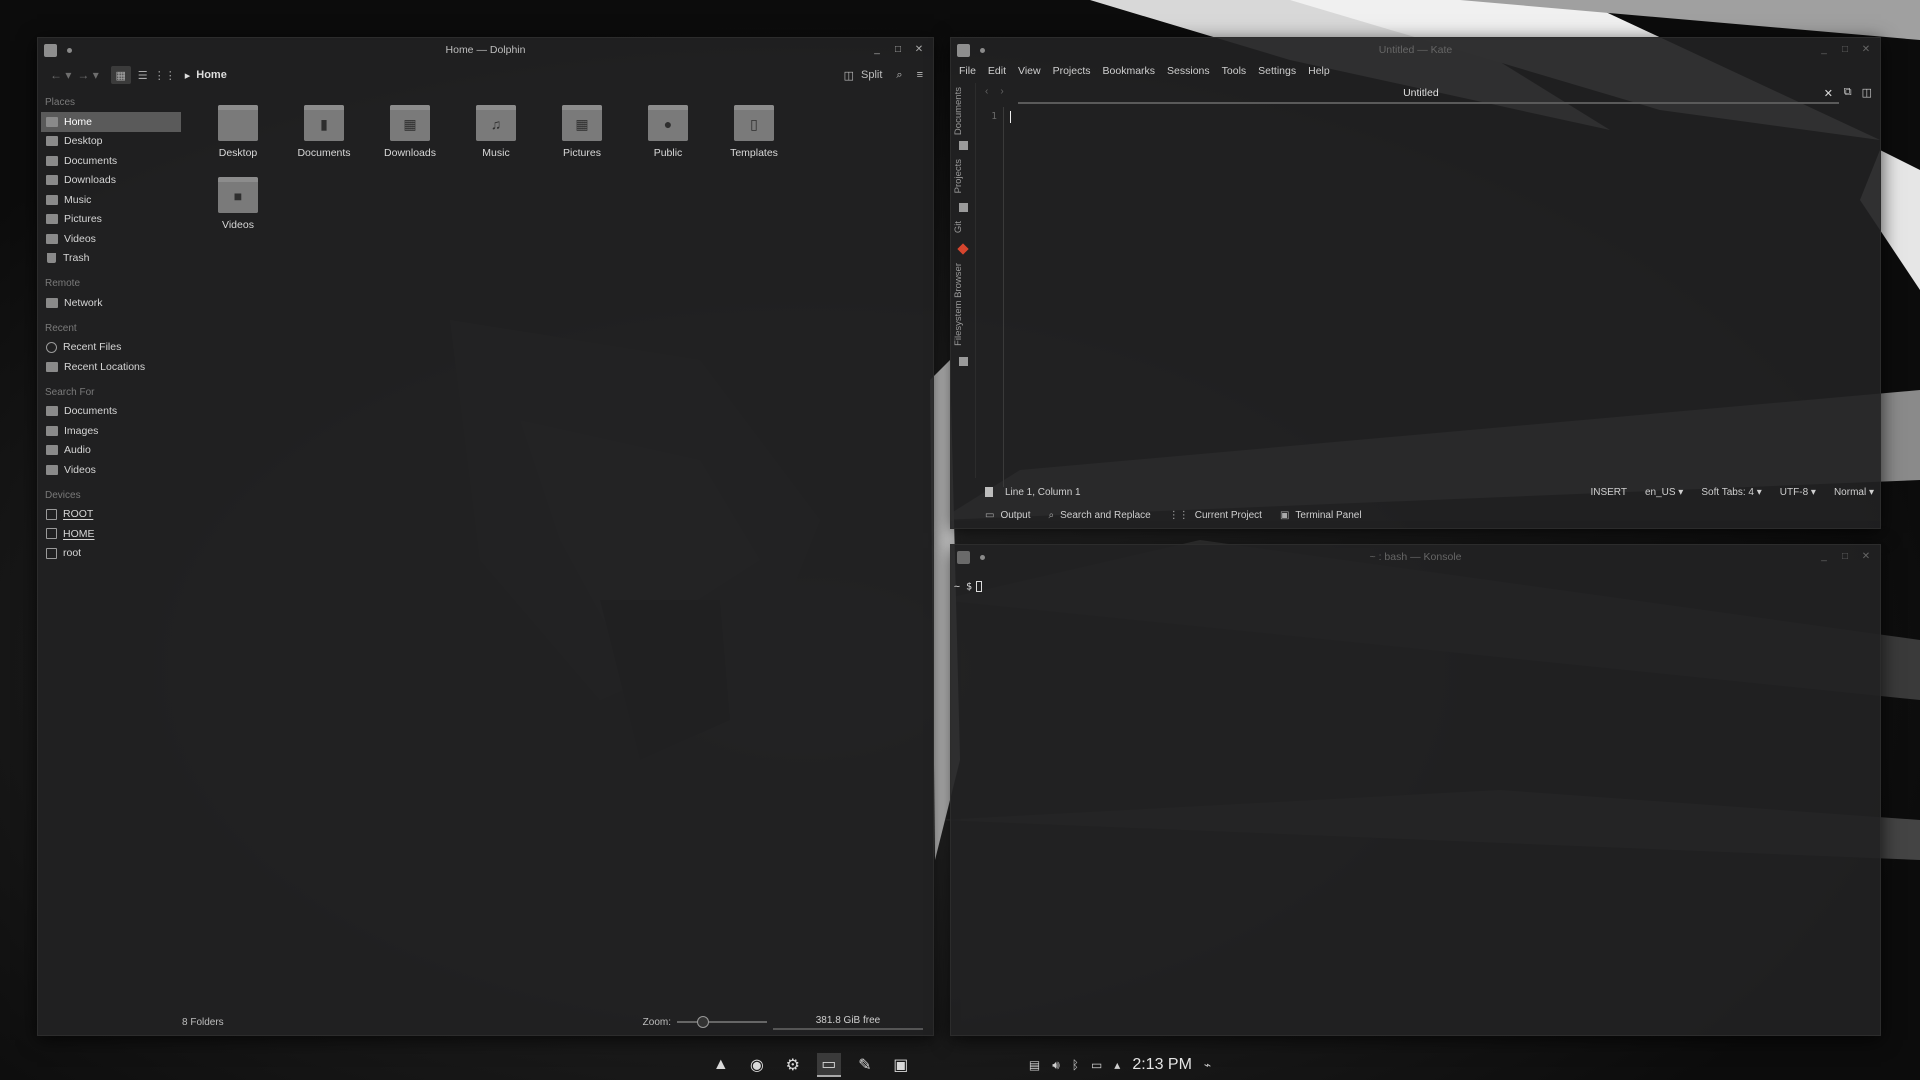 The image size is (1920, 1080). I want to click on bluetooth-icon: ᛒ, so click(1075, 1065).